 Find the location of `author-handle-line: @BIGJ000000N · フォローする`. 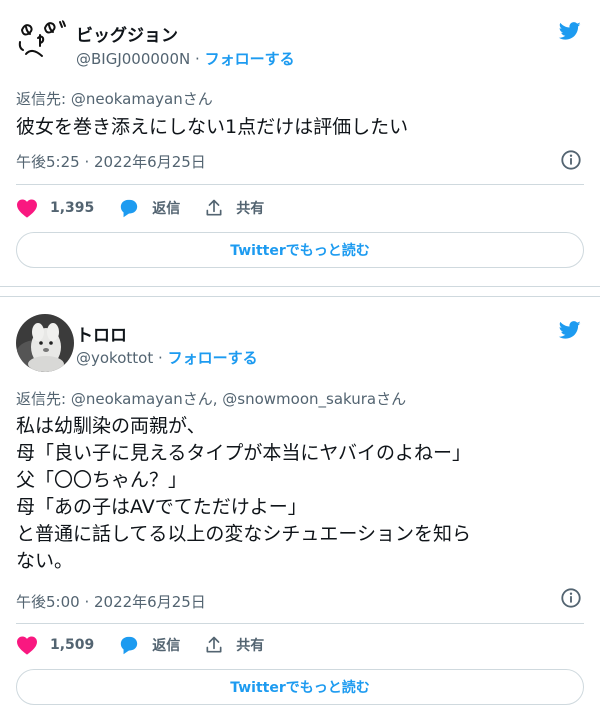

author-handle-line: @BIGJ000000N · フォローする is located at coordinates (185, 58).